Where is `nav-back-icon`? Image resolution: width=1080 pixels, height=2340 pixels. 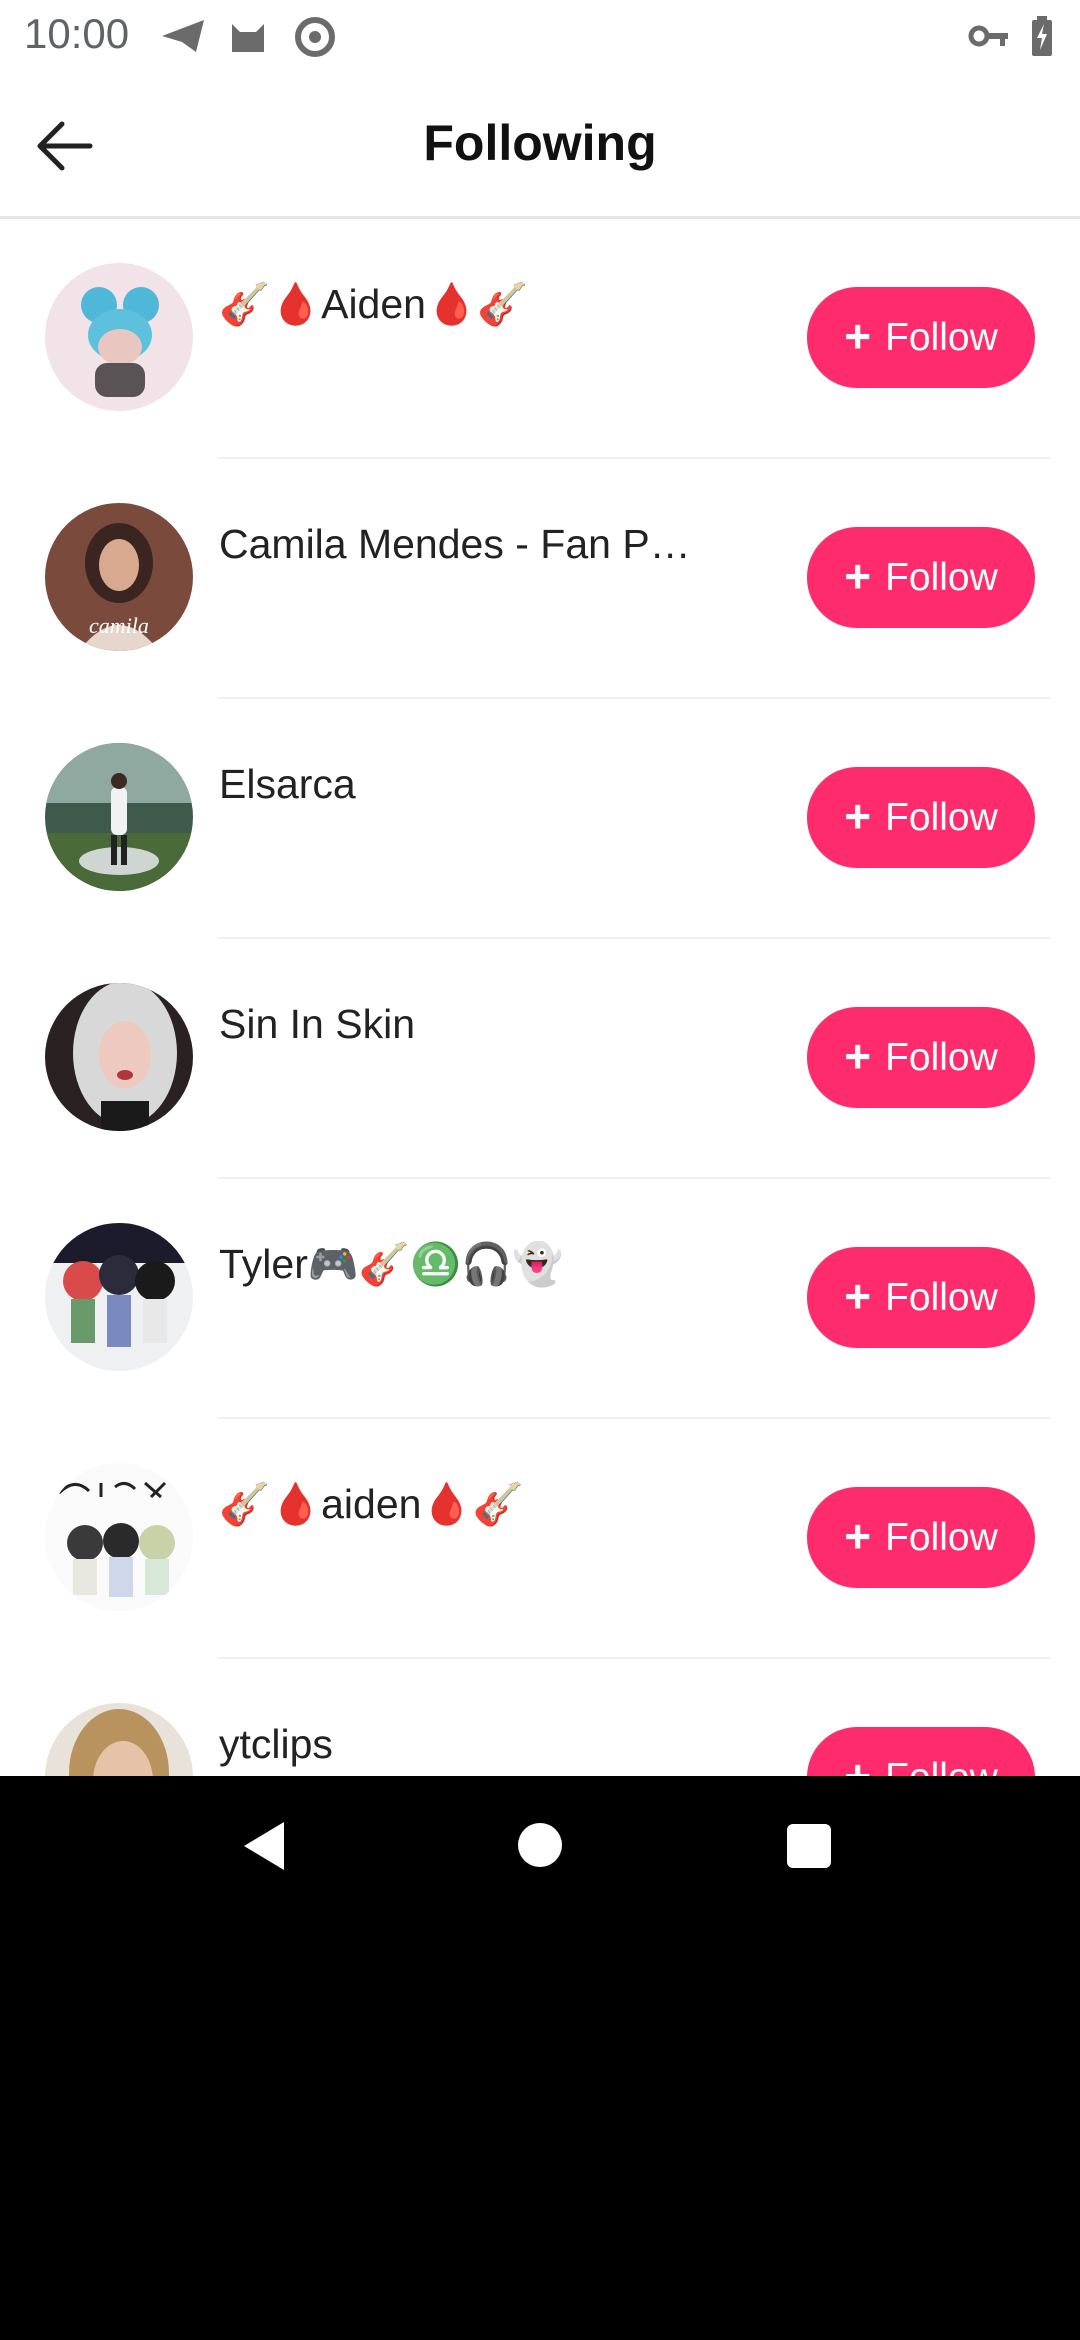 nav-back-icon is located at coordinates (264, 1848).